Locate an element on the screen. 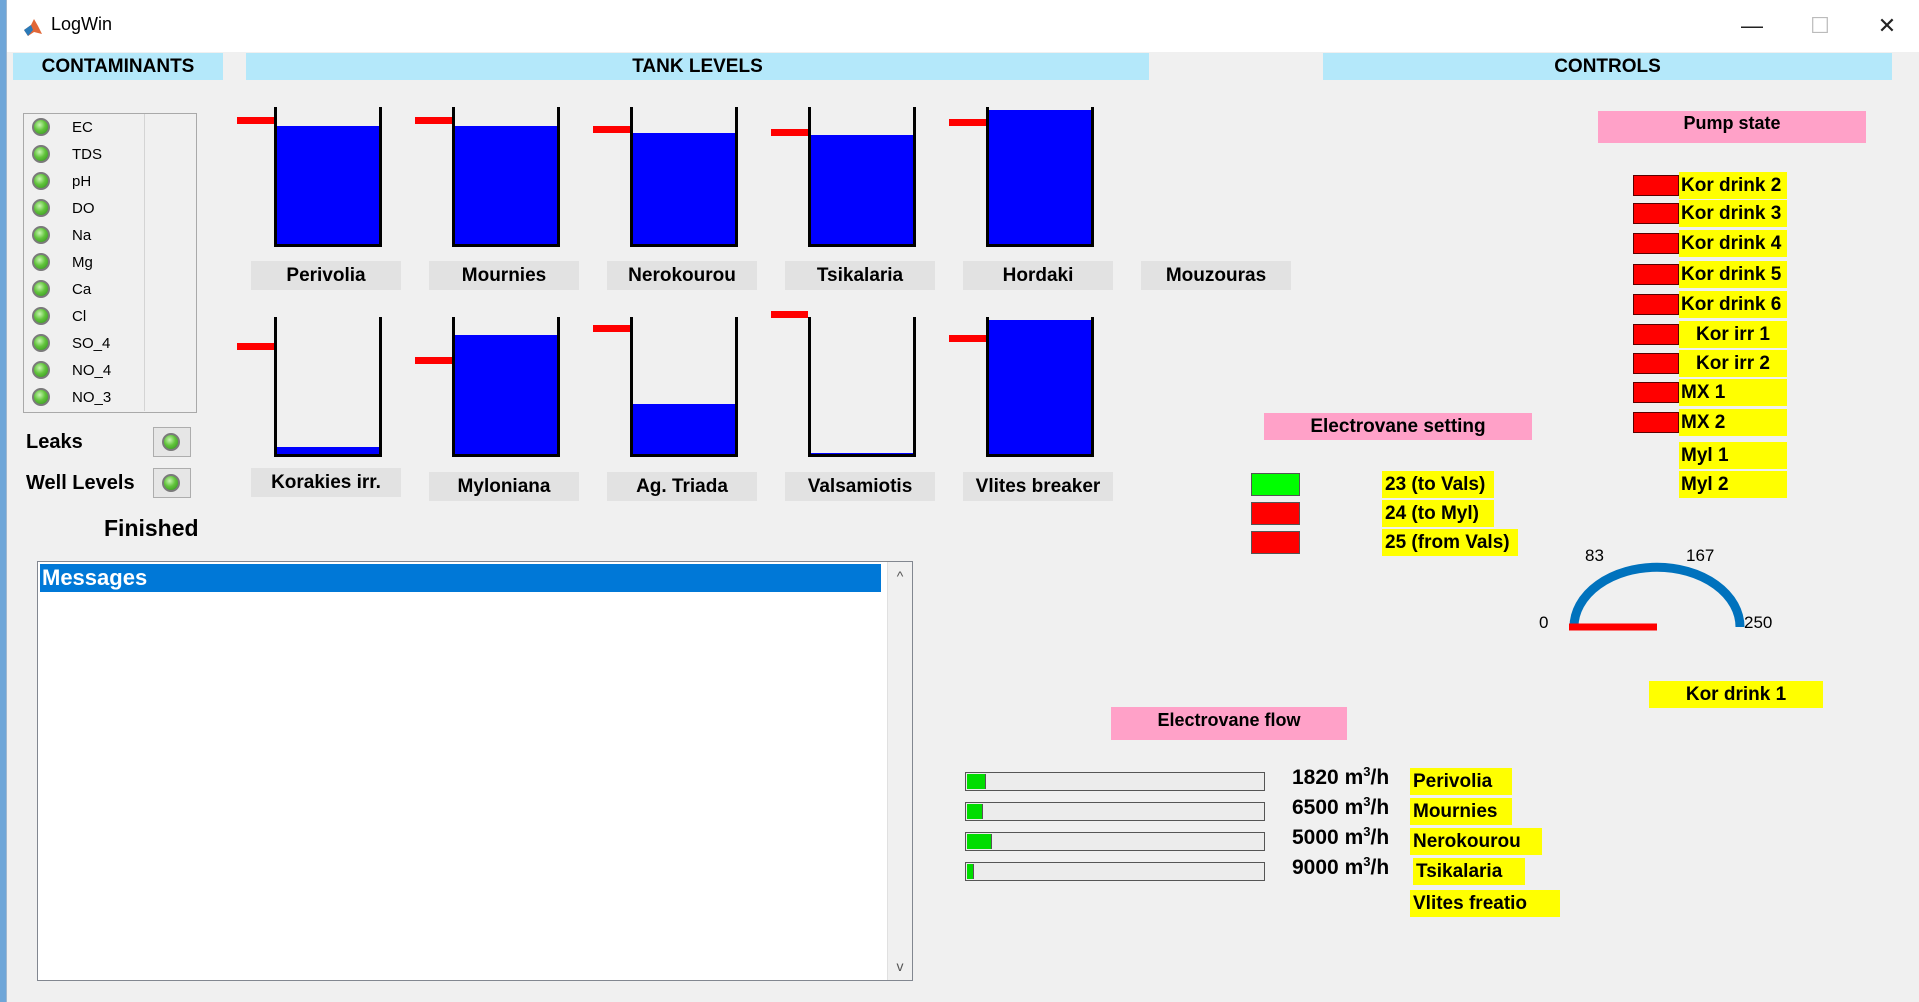 The width and height of the screenshot is (1919, 1002). contaminant-row: SO_4 is located at coordinates (110, 343).